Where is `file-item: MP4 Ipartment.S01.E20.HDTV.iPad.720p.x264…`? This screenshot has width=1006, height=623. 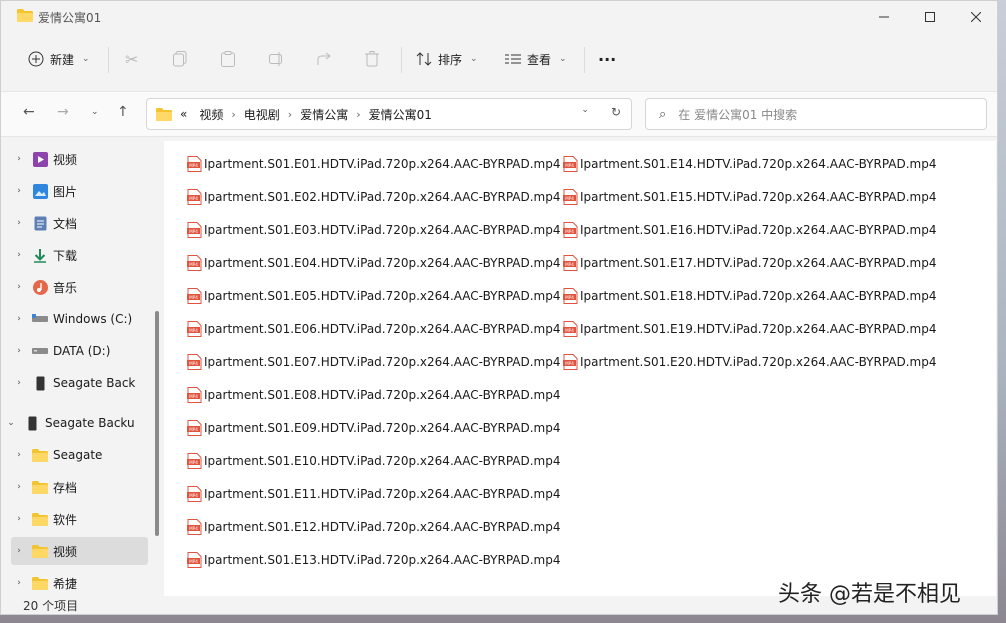 file-item: MP4 Ipartment.S01.E20.HDTV.iPad.720p.x264… is located at coordinates (750, 362).